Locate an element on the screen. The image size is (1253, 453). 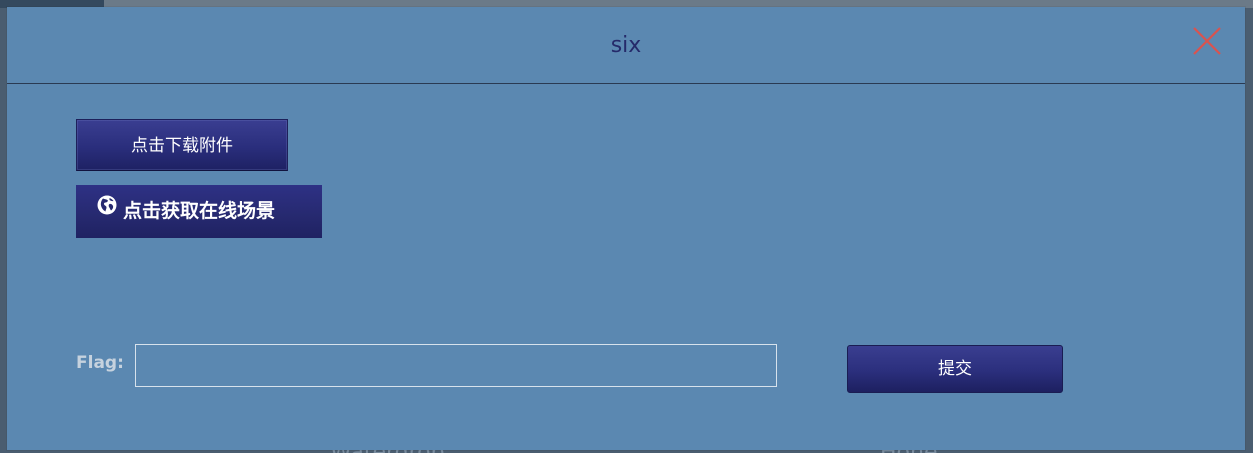
flag-label: Flag: is located at coordinates (100, 363).